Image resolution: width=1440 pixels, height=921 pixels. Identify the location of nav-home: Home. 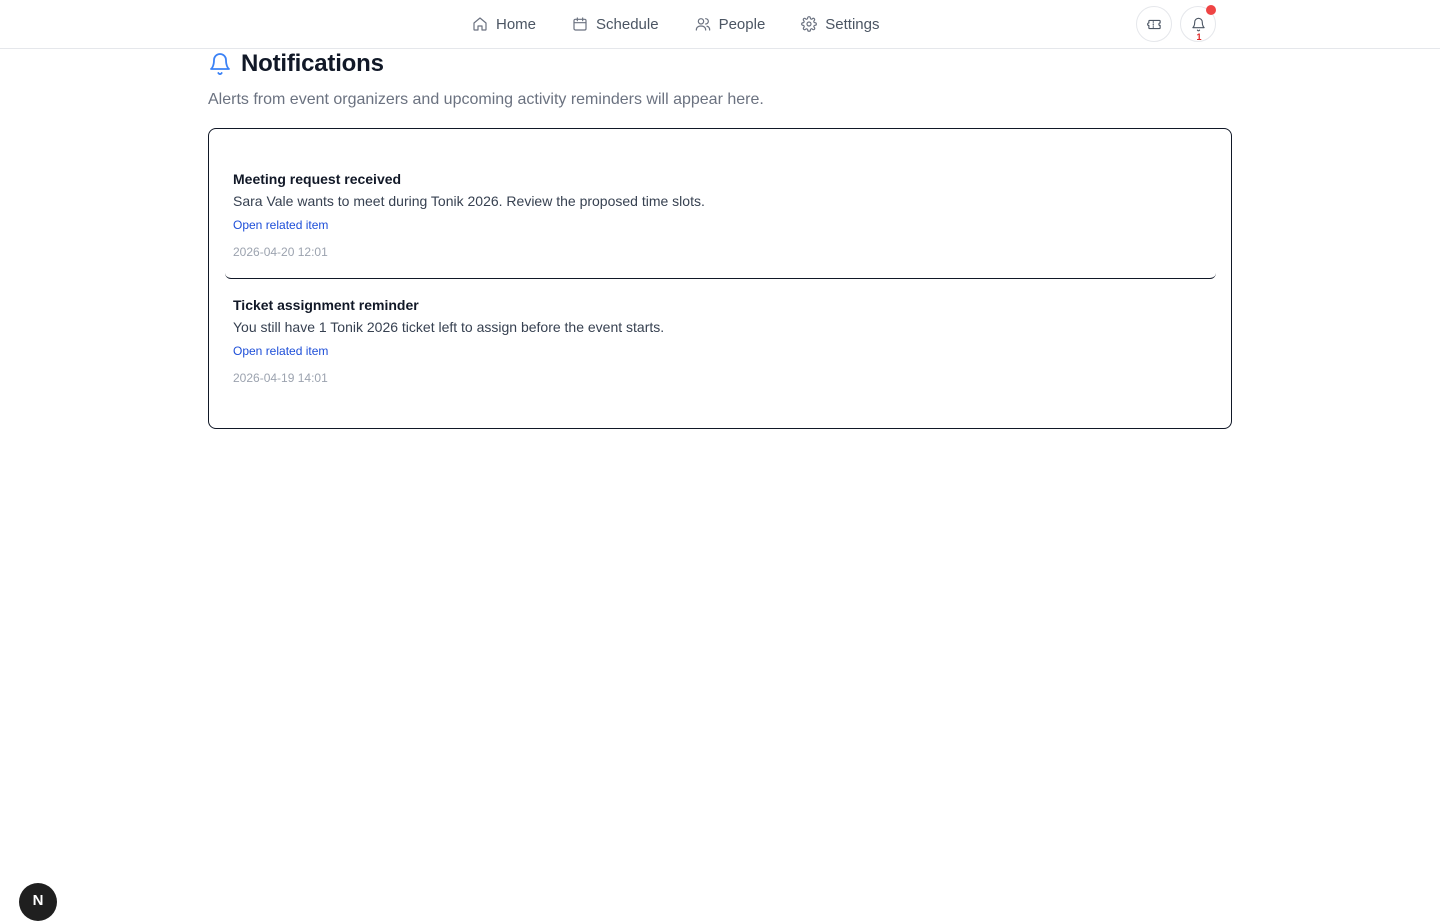
(504, 24).